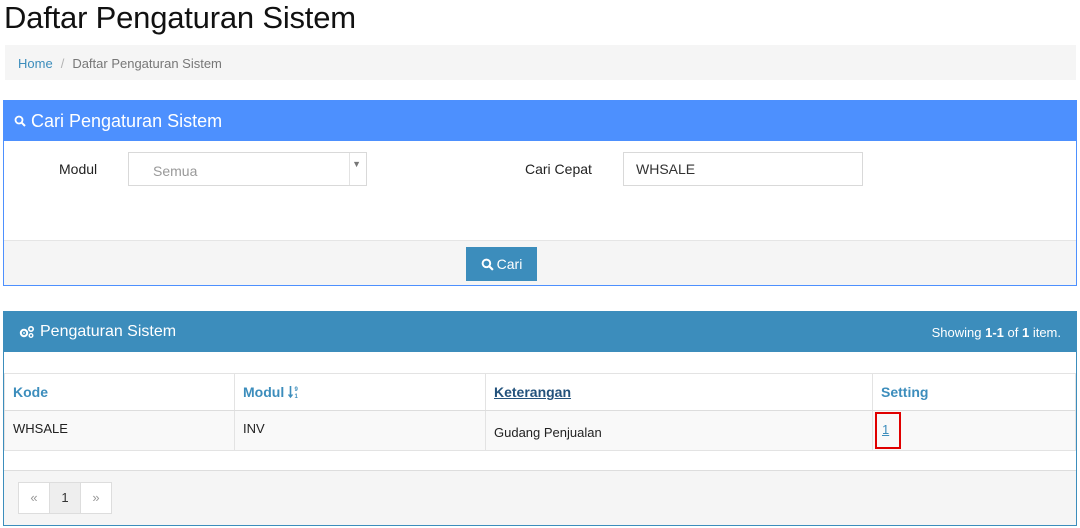 This screenshot has width=1080, height=528. Describe the element at coordinates (108, 331) in the screenshot. I see `grid-panel-title: Pengaturan Sistem` at that location.